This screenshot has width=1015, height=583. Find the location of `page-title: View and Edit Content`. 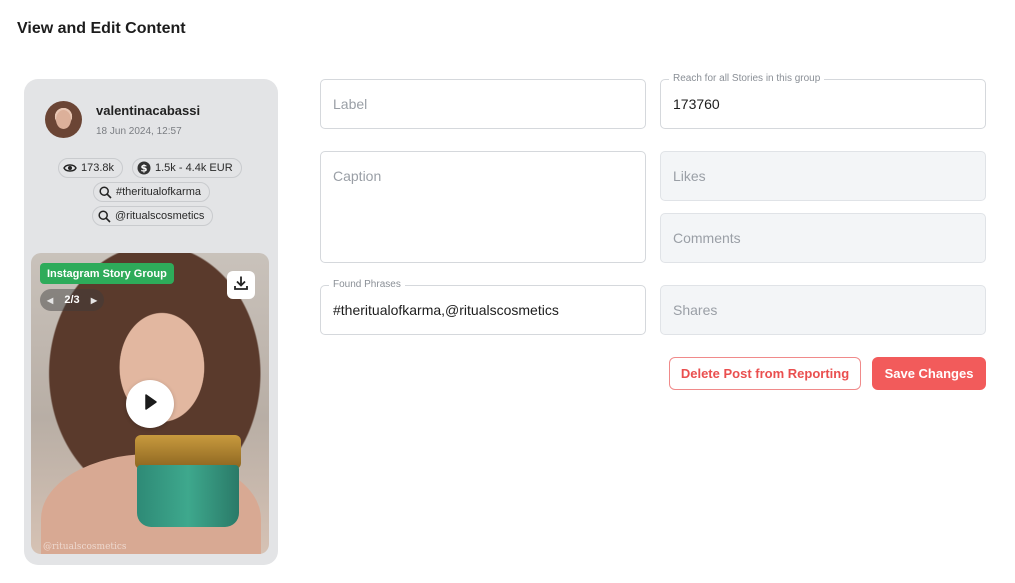

page-title: View and Edit Content is located at coordinates (101, 28).